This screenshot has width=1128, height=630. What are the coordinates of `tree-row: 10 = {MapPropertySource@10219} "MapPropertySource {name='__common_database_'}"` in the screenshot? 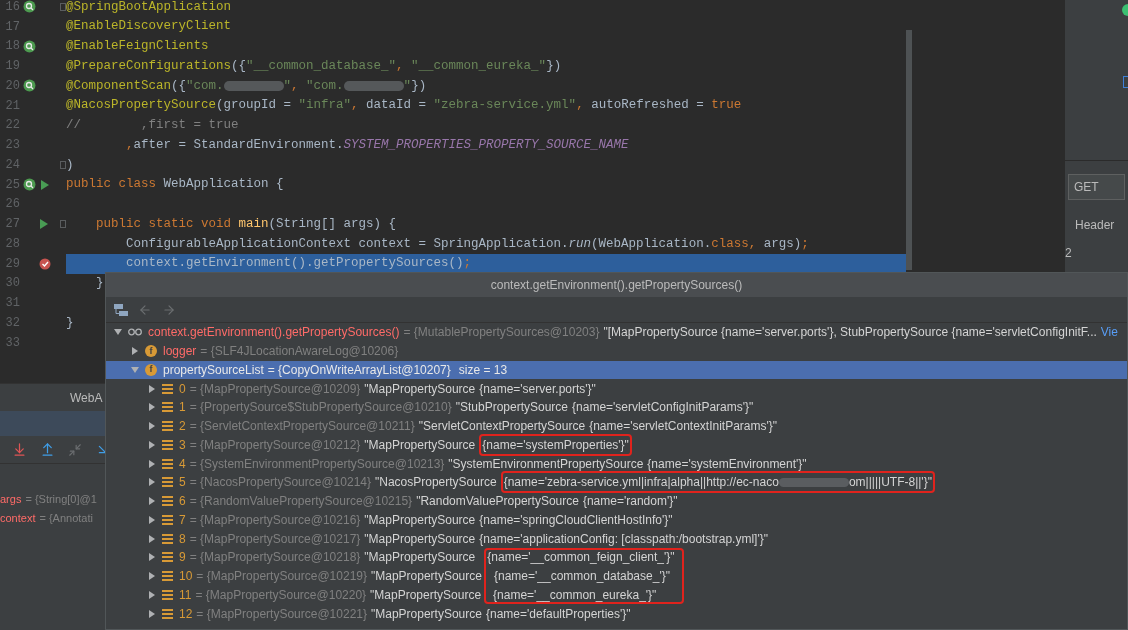 It's located at (616, 576).